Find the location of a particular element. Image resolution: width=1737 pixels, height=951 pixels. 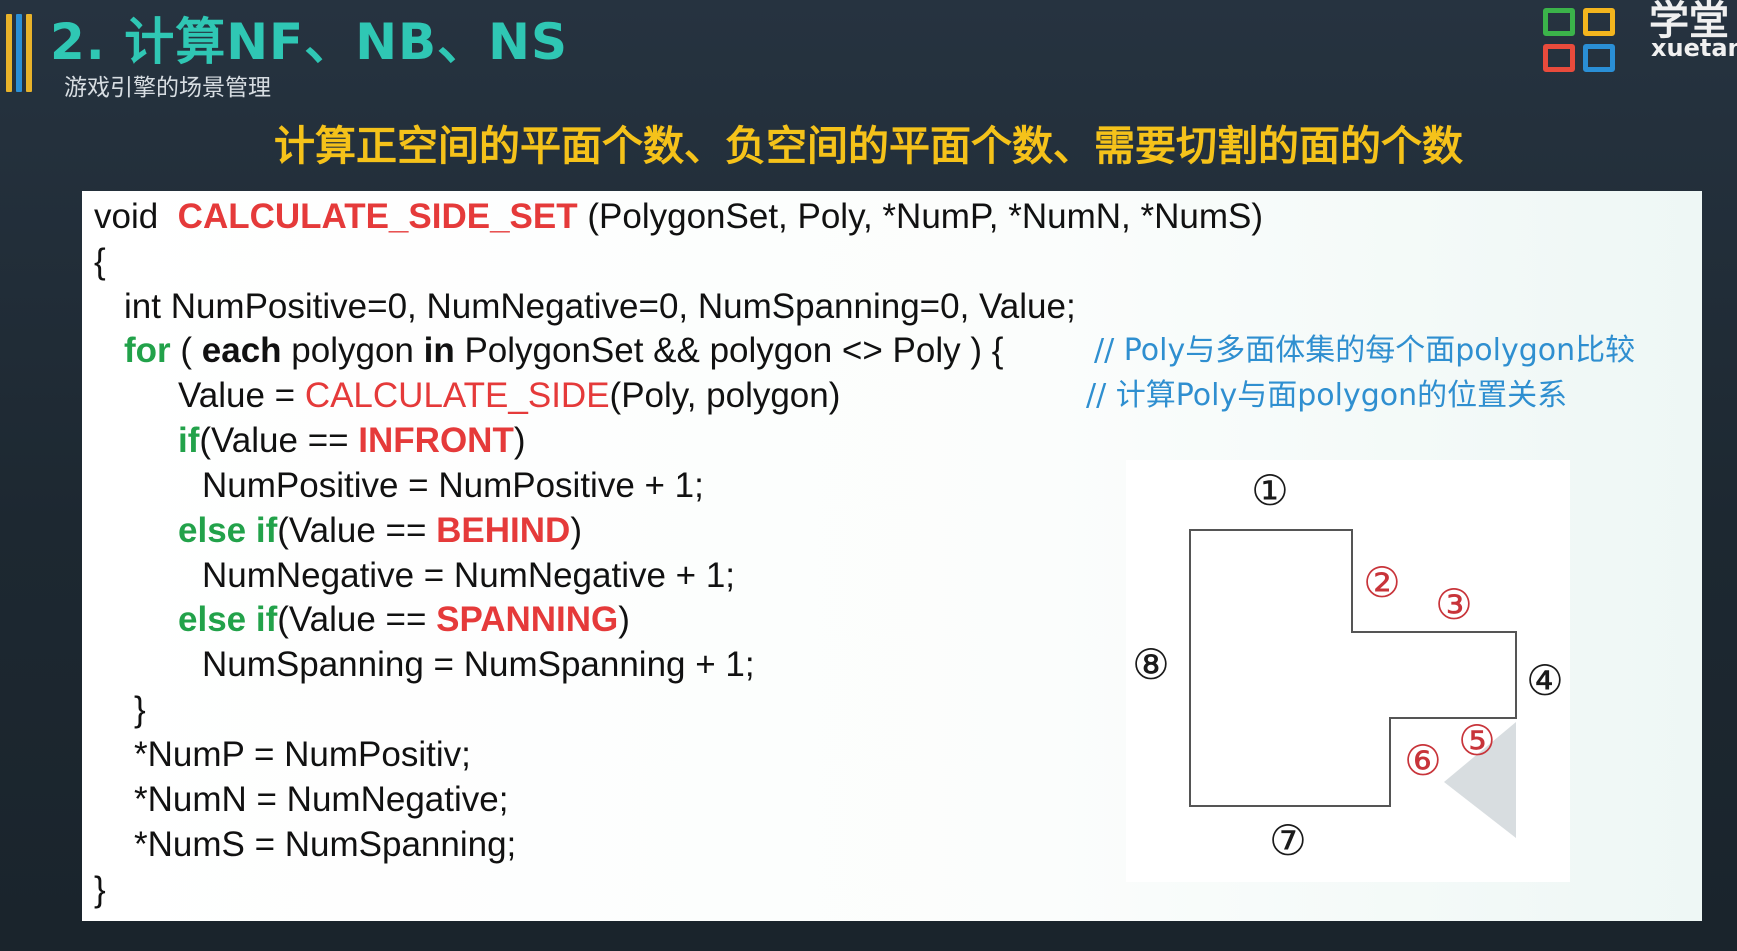

code-keyword-each: each is located at coordinates (241, 350).